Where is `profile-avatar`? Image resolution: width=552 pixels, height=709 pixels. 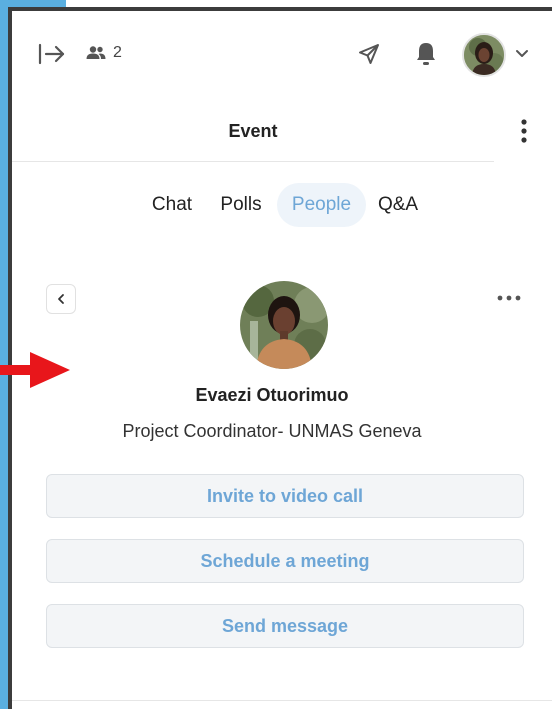 profile-avatar is located at coordinates (284, 325).